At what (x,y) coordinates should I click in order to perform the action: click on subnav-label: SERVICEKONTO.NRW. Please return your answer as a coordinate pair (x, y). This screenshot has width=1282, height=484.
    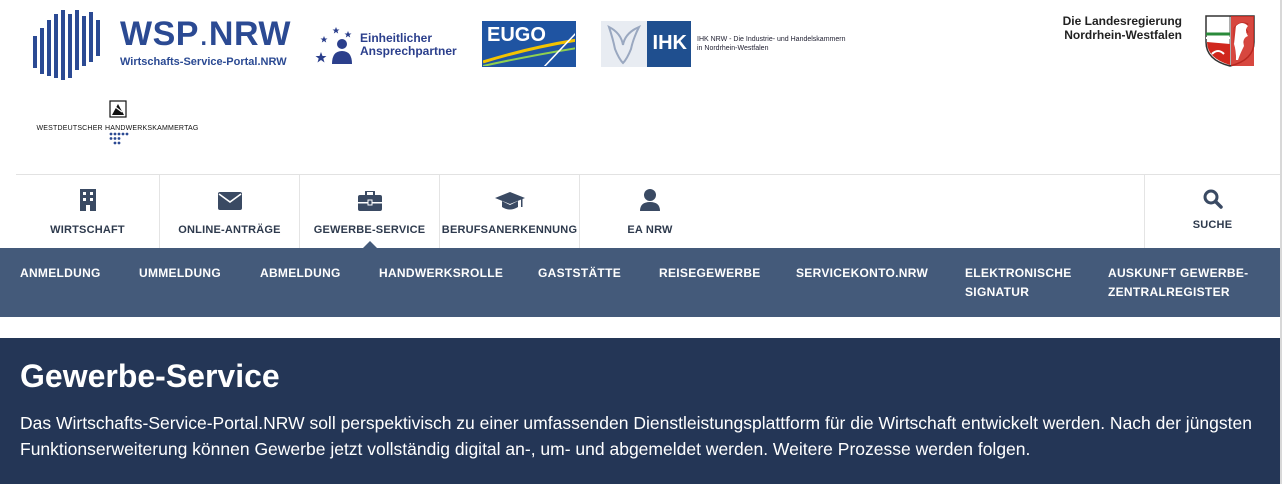
    Looking at the image, I should click on (862, 273).